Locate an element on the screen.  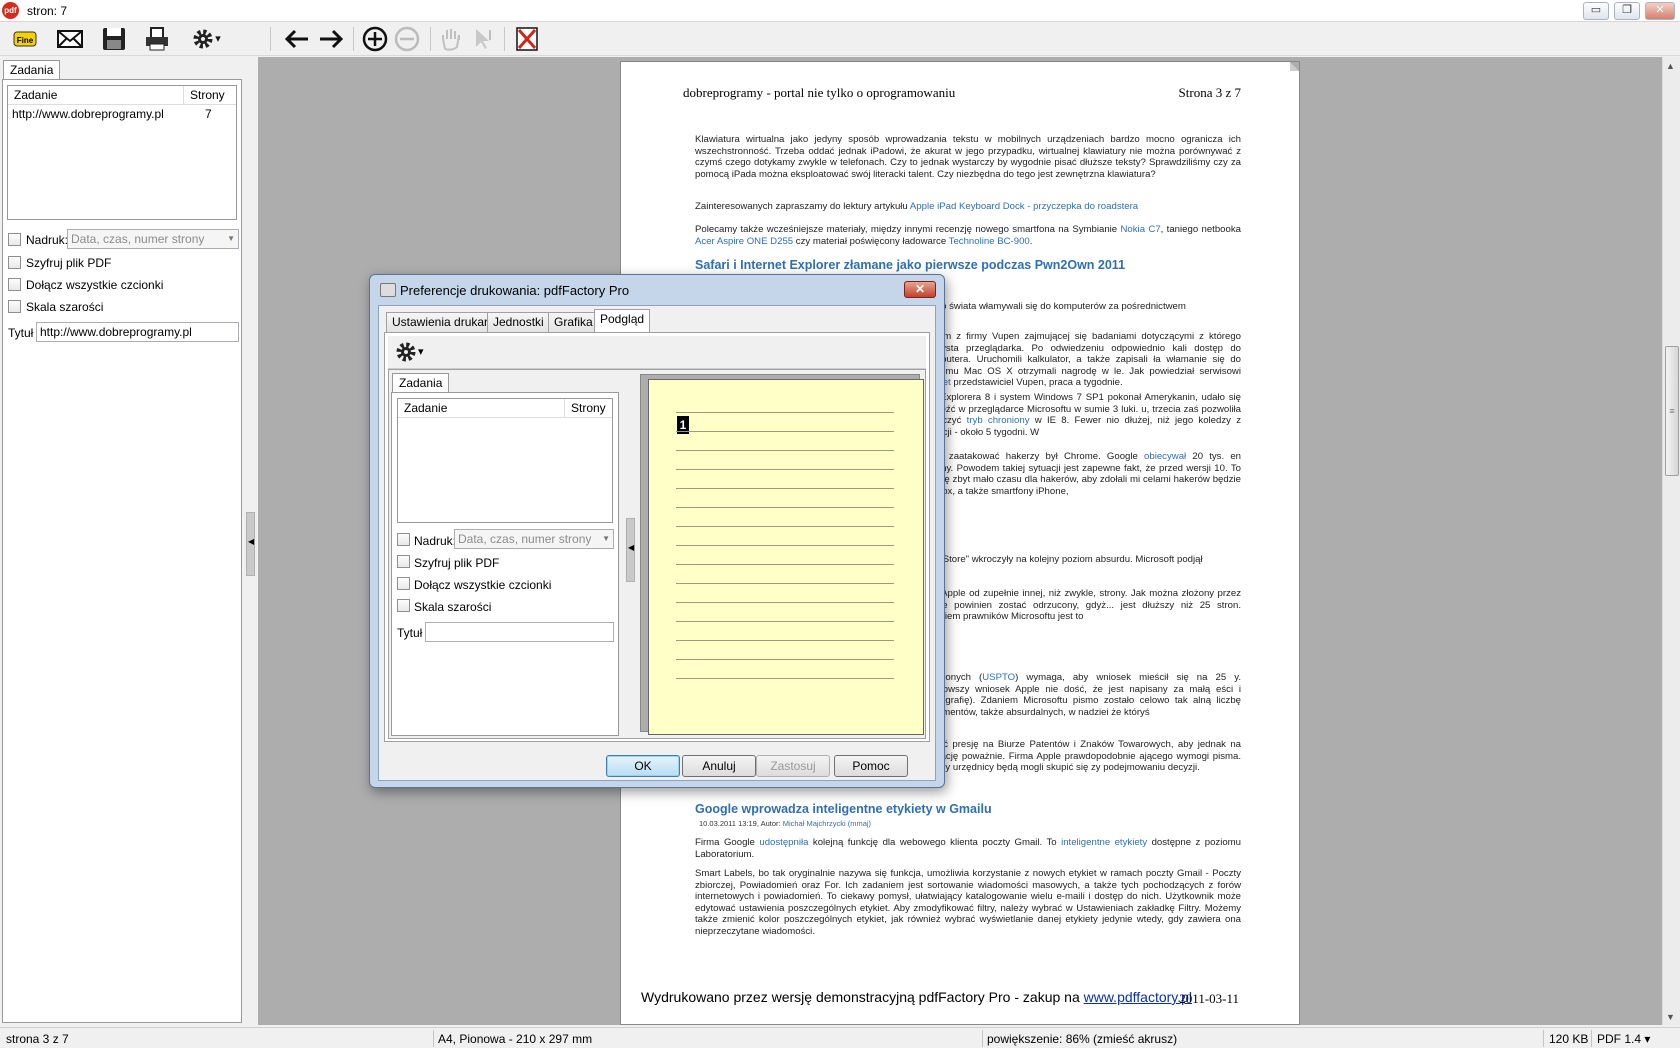
print-icon is located at coordinates (157, 39).